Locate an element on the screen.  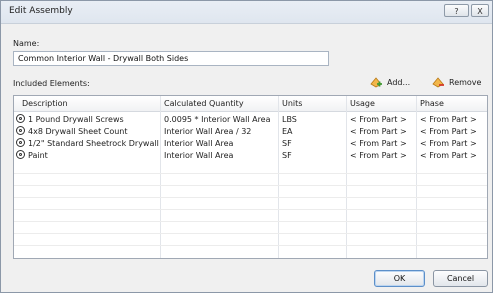
row-units: LBS is located at coordinates (289, 119).